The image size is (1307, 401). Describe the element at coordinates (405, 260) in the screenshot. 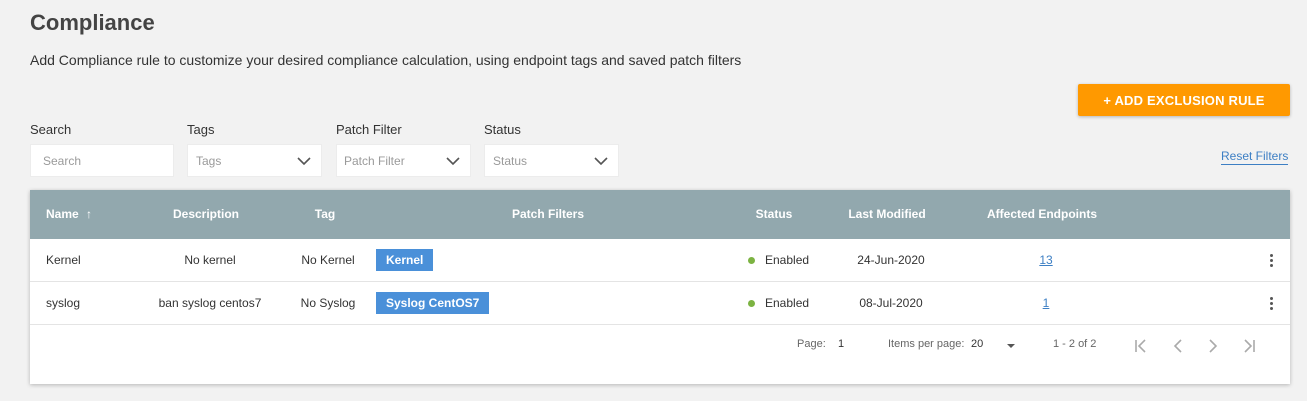

I see `patch-filter-chip: Kernel` at that location.